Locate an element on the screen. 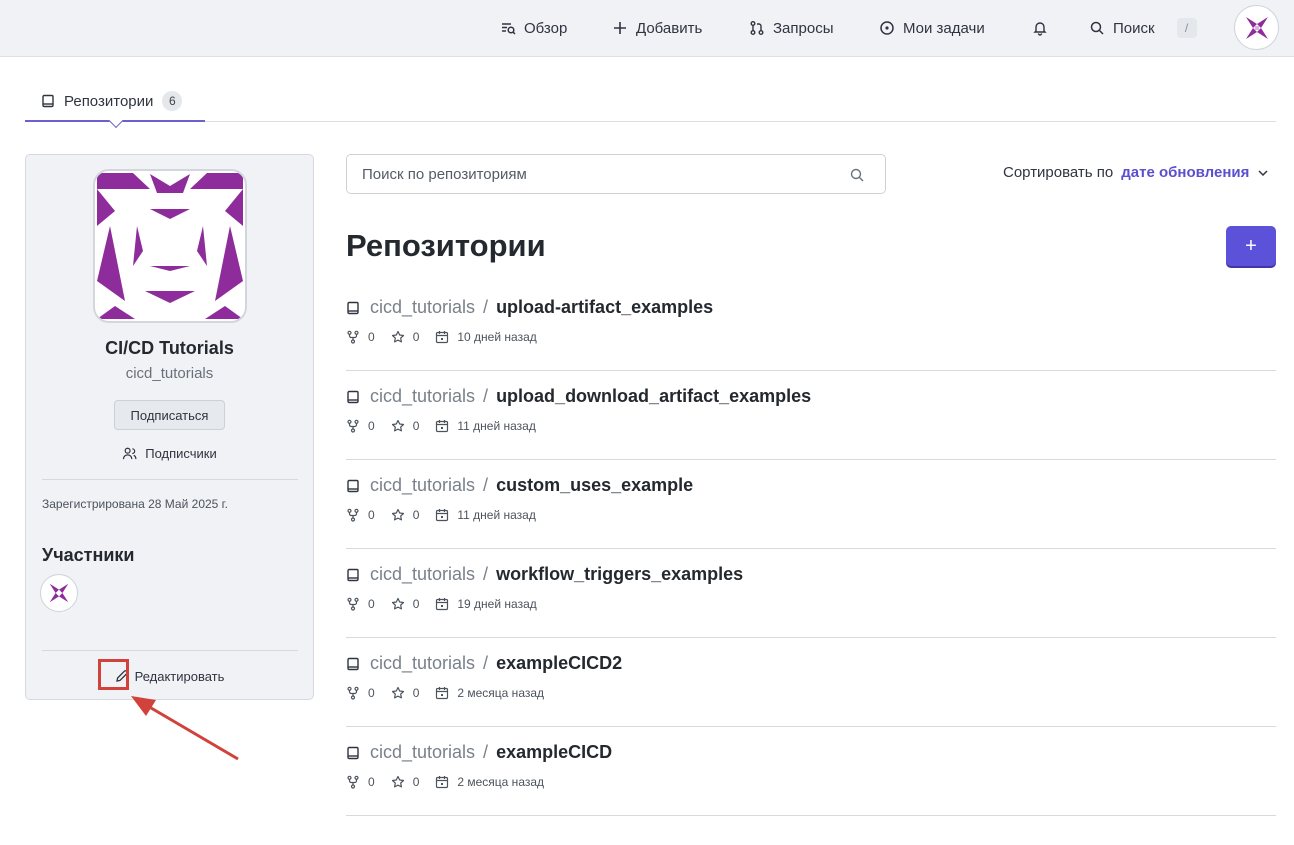 The height and width of the screenshot is (845, 1294). people-icon is located at coordinates (129, 453).